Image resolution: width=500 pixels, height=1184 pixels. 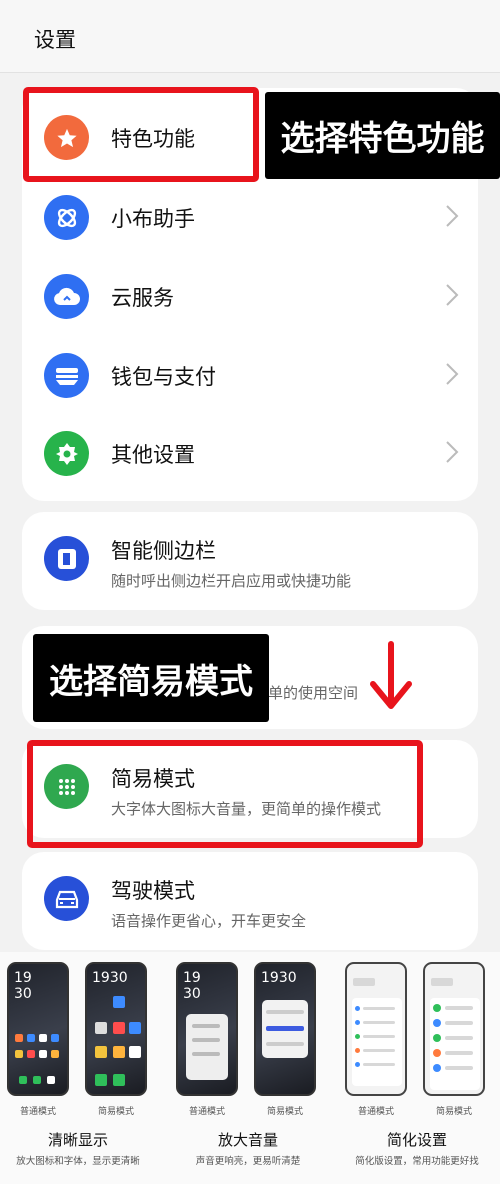 What do you see at coordinates (153, 455) in the screenshot?
I see `menu-item-label: 其他设置` at bounding box center [153, 455].